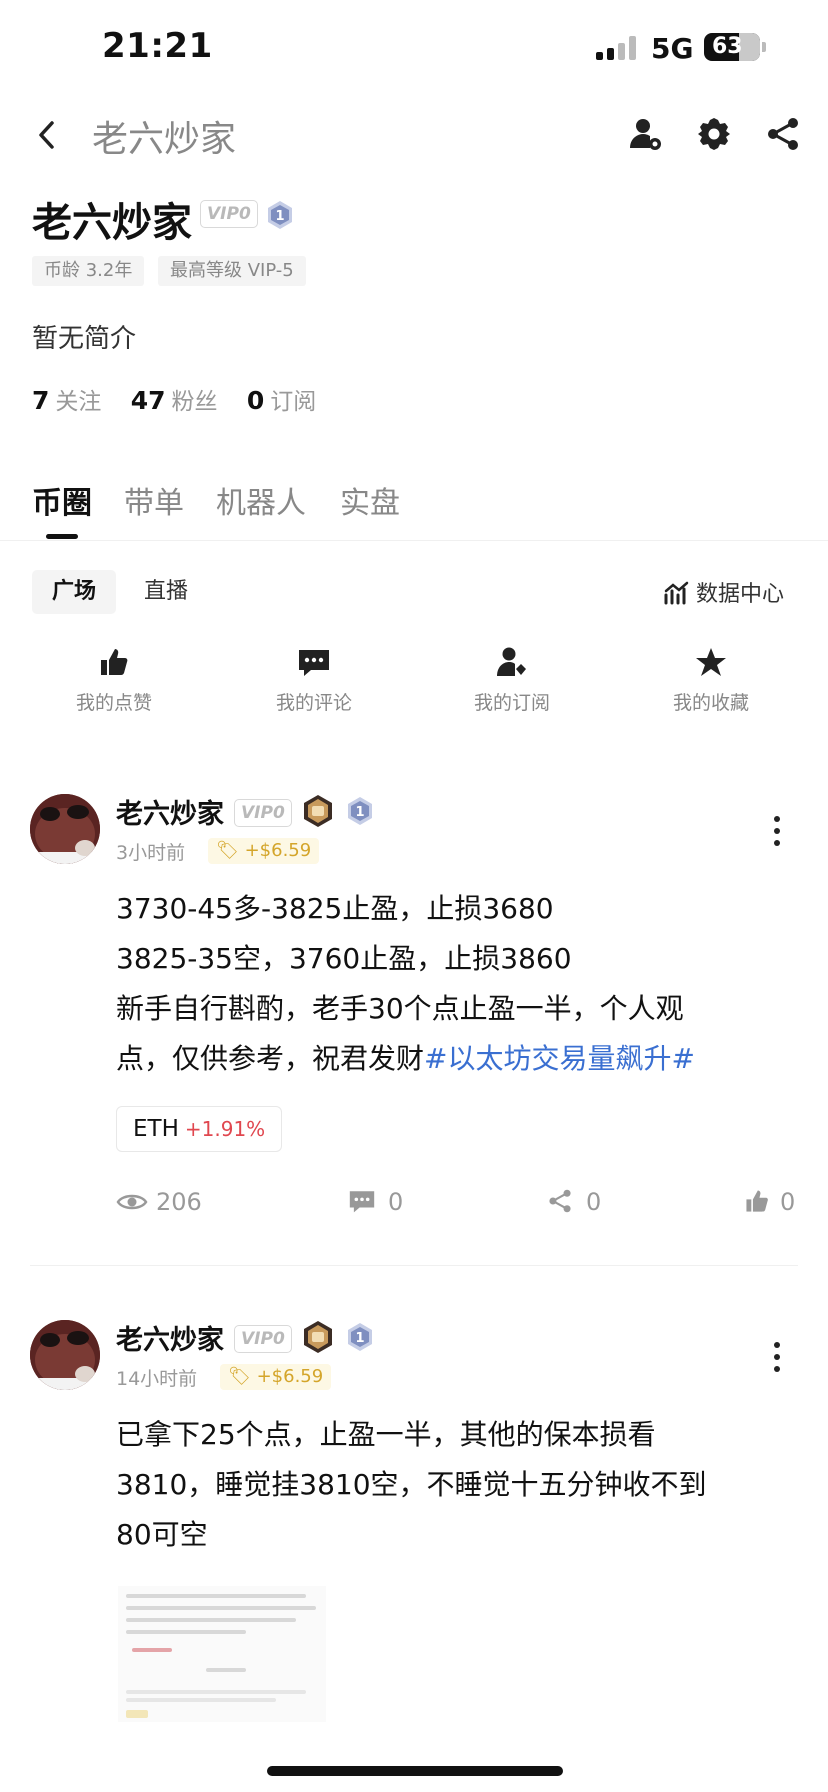 This screenshot has width=828, height=1792. What do you see at coordinates (159, 1202) in the screenshot?
I see `views-count: 206` at bounding box center [159, 1202].